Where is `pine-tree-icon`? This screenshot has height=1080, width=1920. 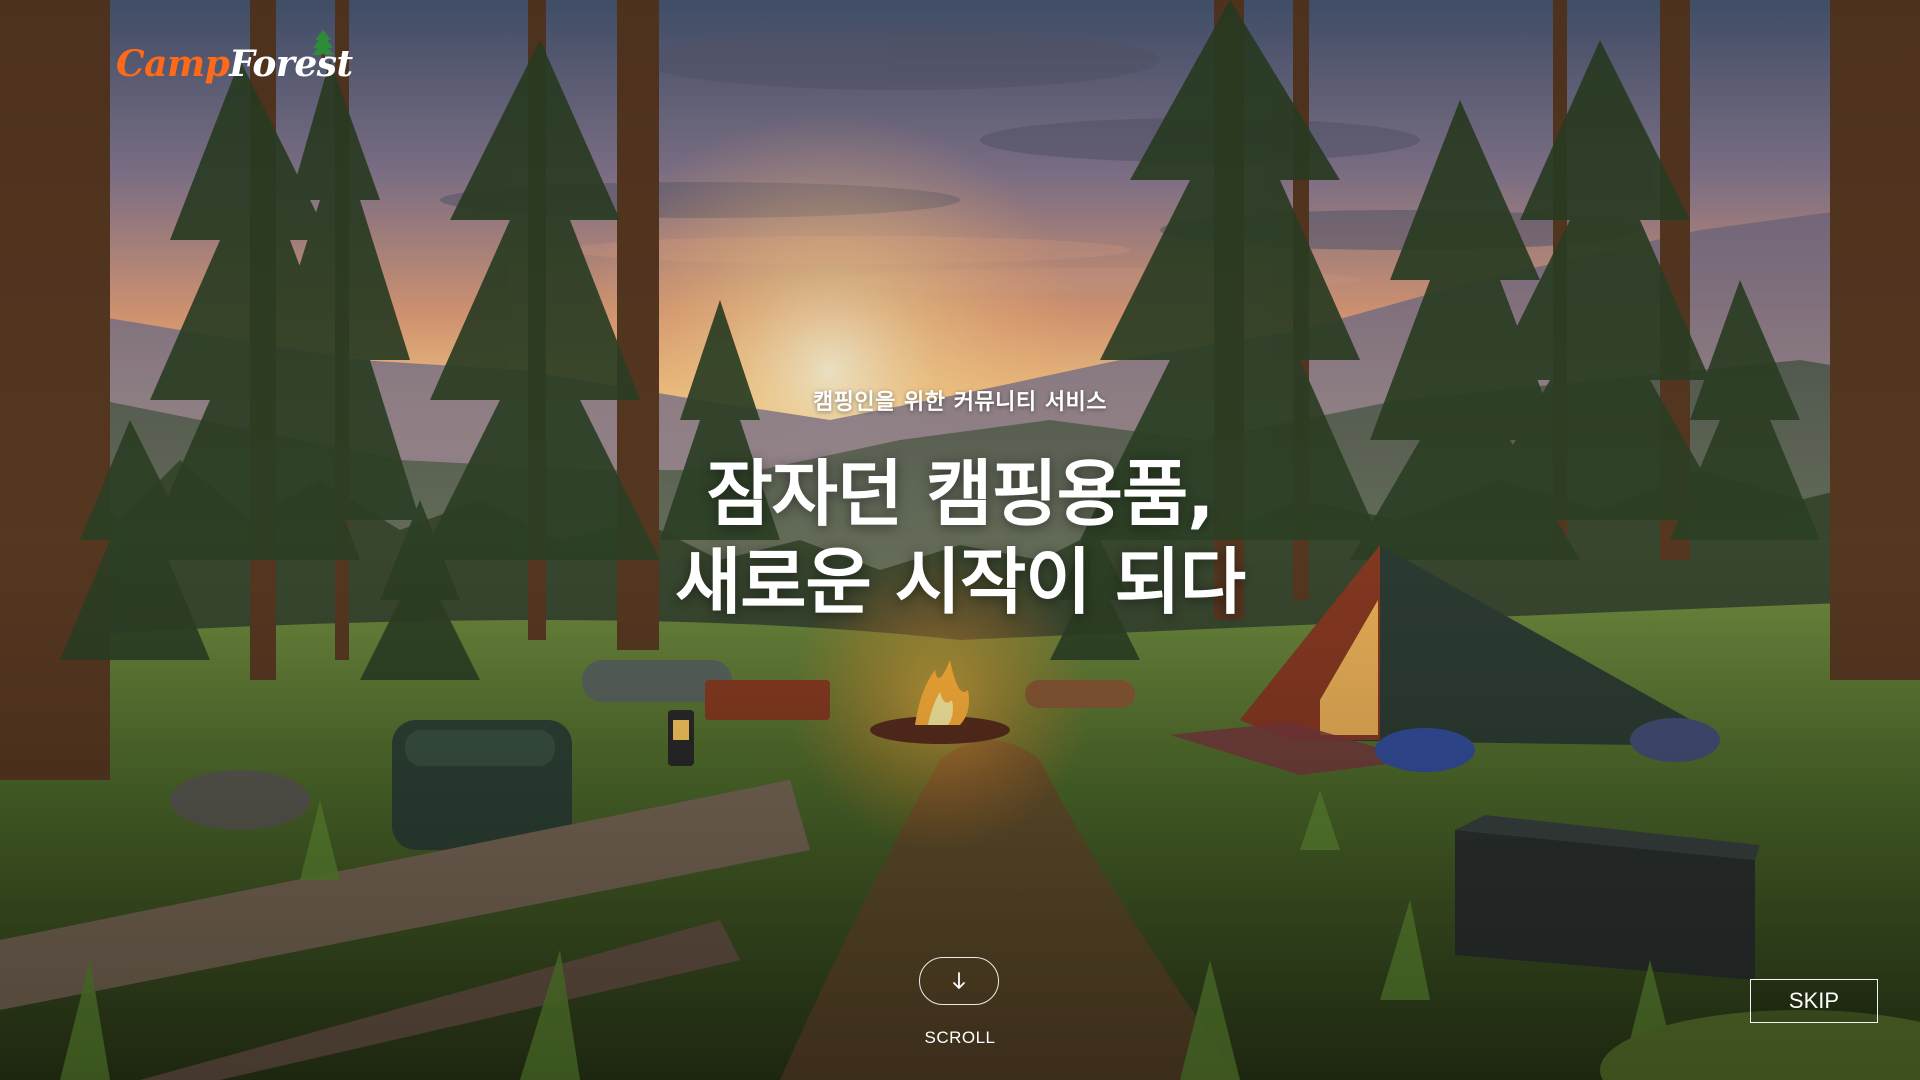
pine-tree-icon is located at coordinates (323, 44).